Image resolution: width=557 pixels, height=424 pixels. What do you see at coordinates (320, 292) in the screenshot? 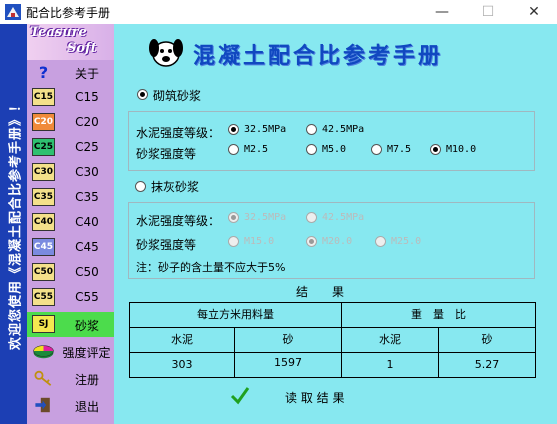
I see `results-heading: 结 果` at bounding box center [320, 292].